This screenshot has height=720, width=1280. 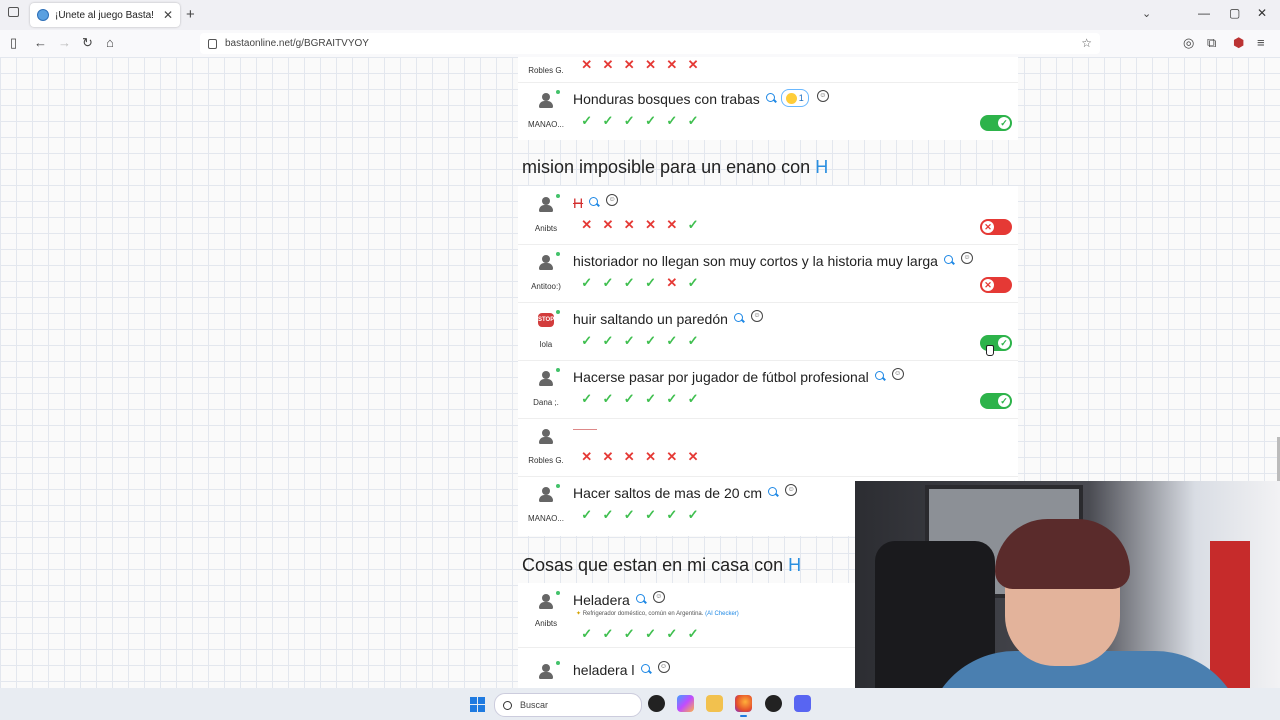 What do you see at coordinates (802, 703) in the screenshot?
I see `discord-icon` at bounding box center [802, 703].